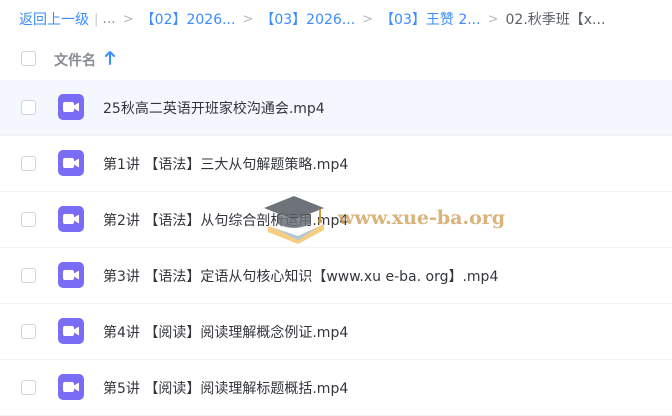 This screenshot has width=672, height=416. Describe the element at coordinates (54, 19) in the screenshot. I see `back-link: 返回上一级` at that location.